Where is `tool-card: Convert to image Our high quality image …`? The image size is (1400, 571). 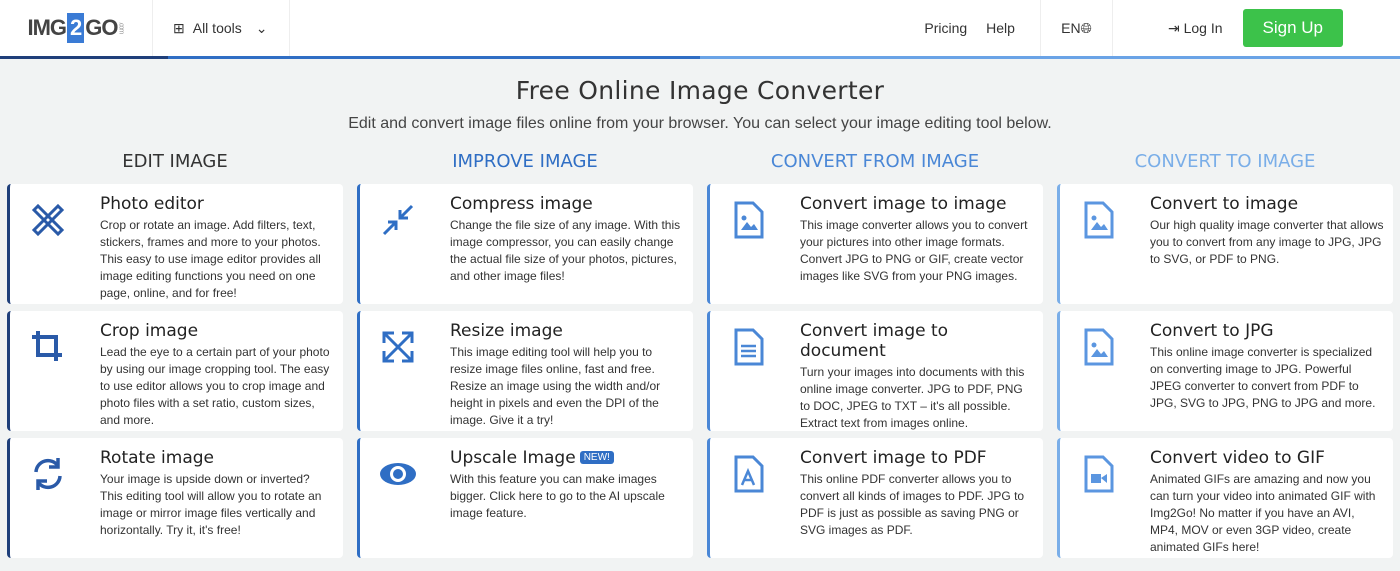
tool-card: Convert to image Our high quality image … is located at coordinates (1225, 244).